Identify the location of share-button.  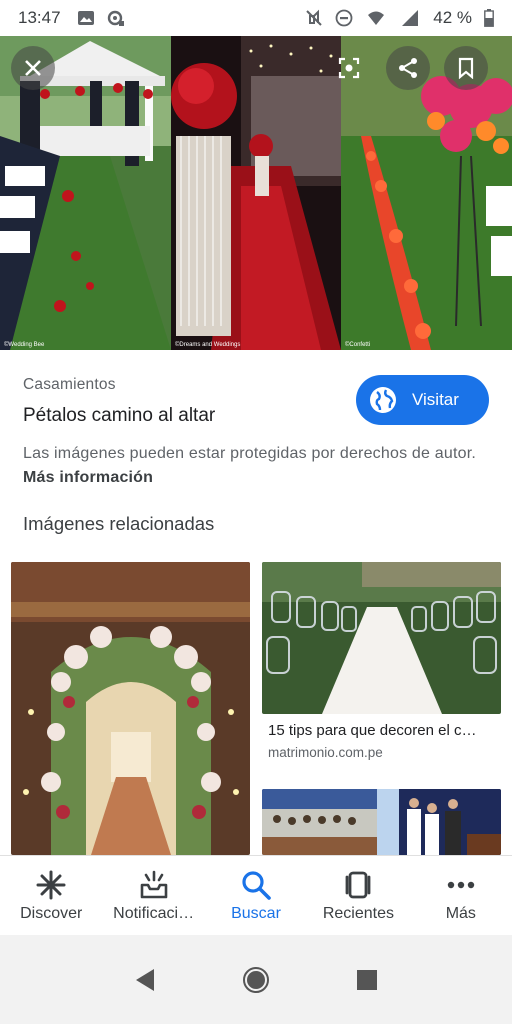
(408, 68).